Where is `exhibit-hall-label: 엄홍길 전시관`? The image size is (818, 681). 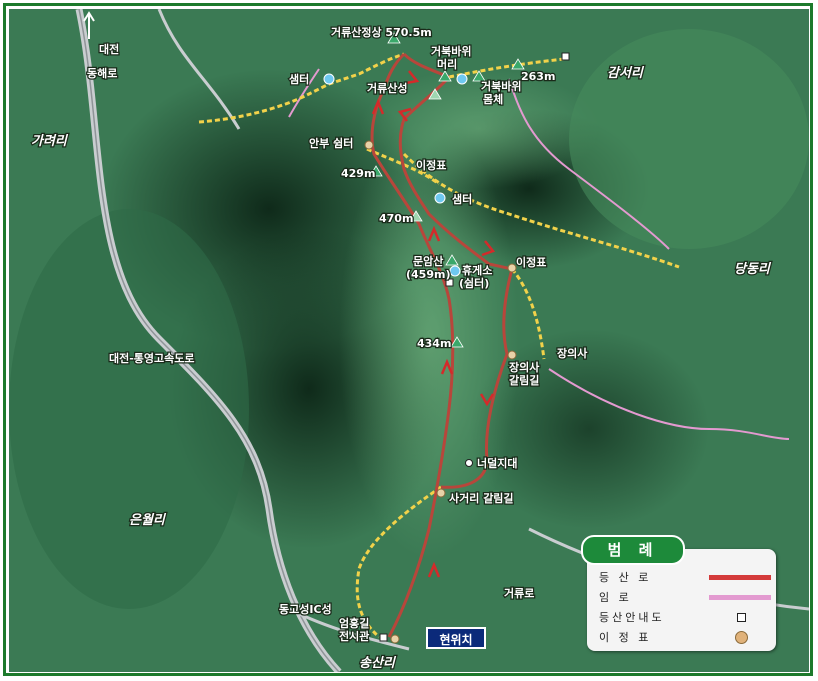
exhibit-hall-label: 엄홍길 전시관 is located at coordinates (356, 629).